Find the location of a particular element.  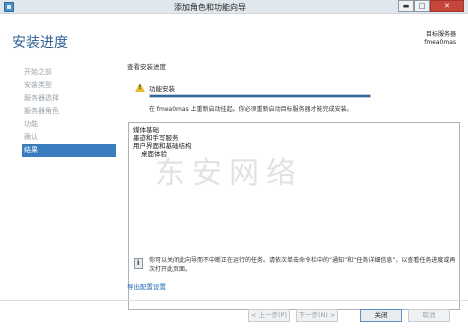

target-server-info: 目标服务器 fmea0mas is located at coordinates (440, 39).